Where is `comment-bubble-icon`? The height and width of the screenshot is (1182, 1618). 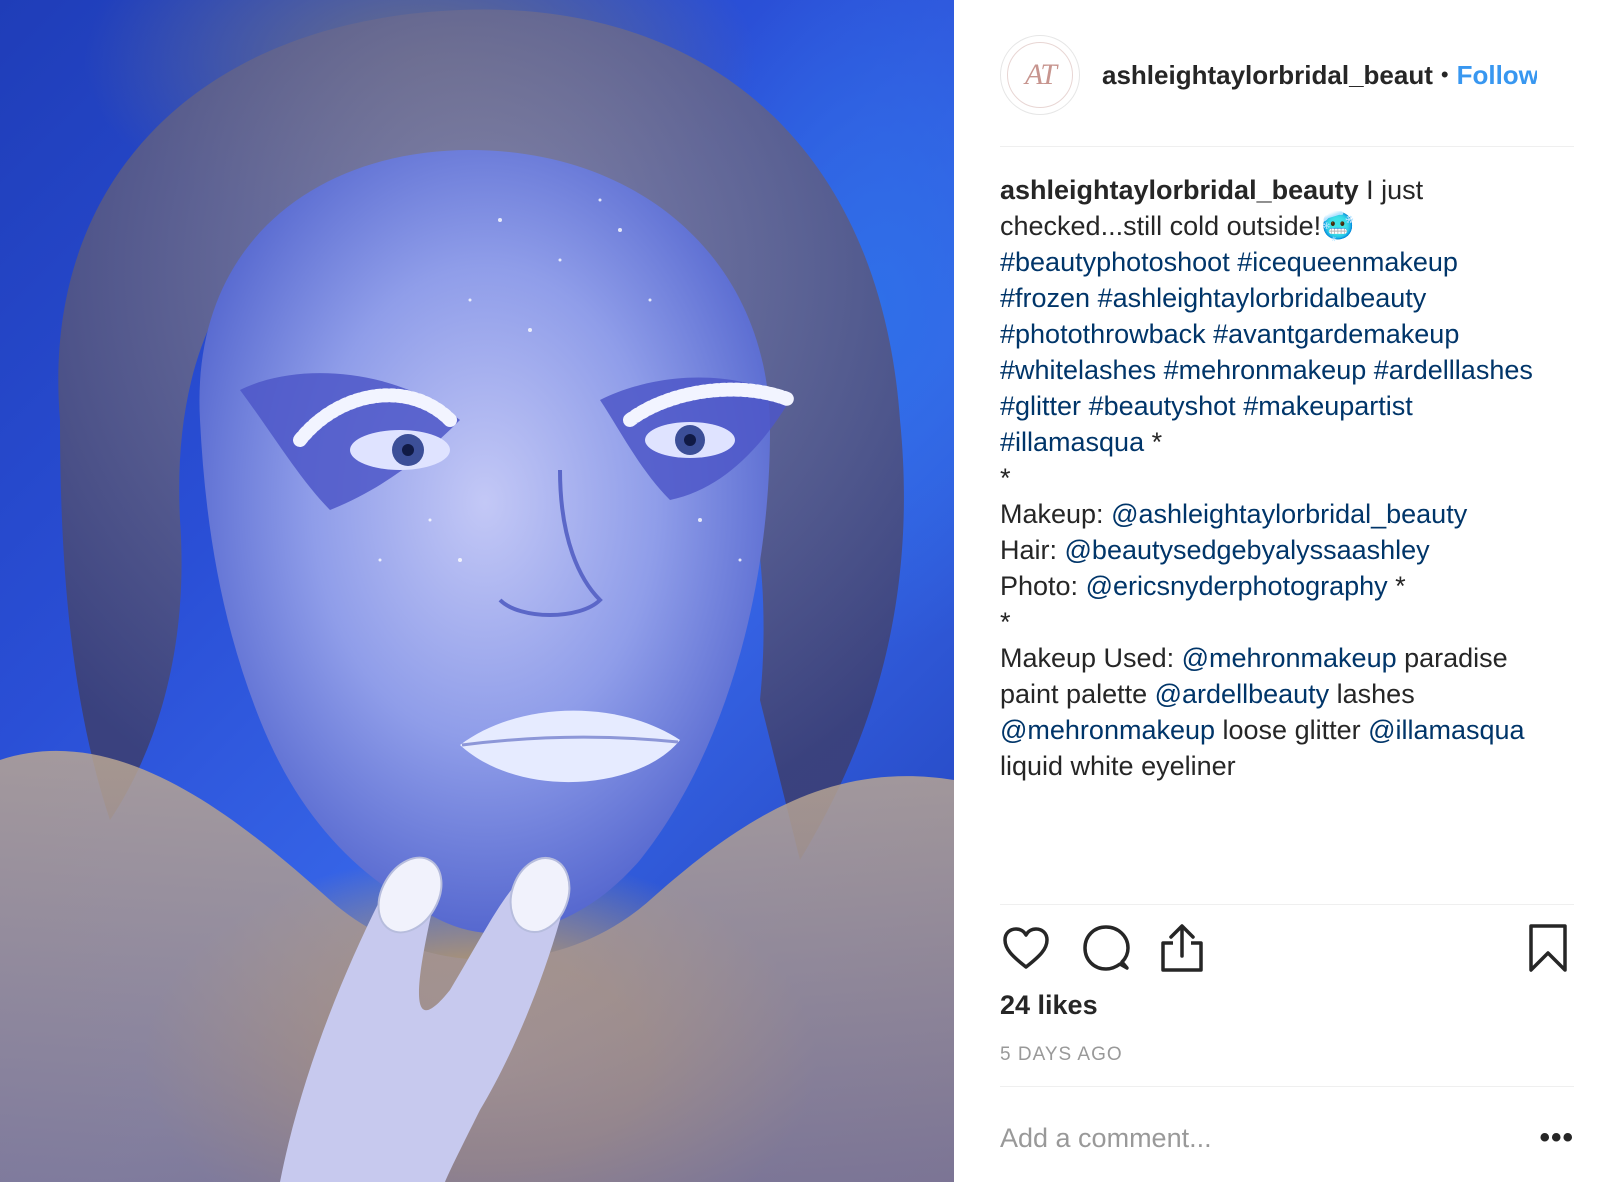 comment-bubble-icon is located at coordinates (1106, 948).